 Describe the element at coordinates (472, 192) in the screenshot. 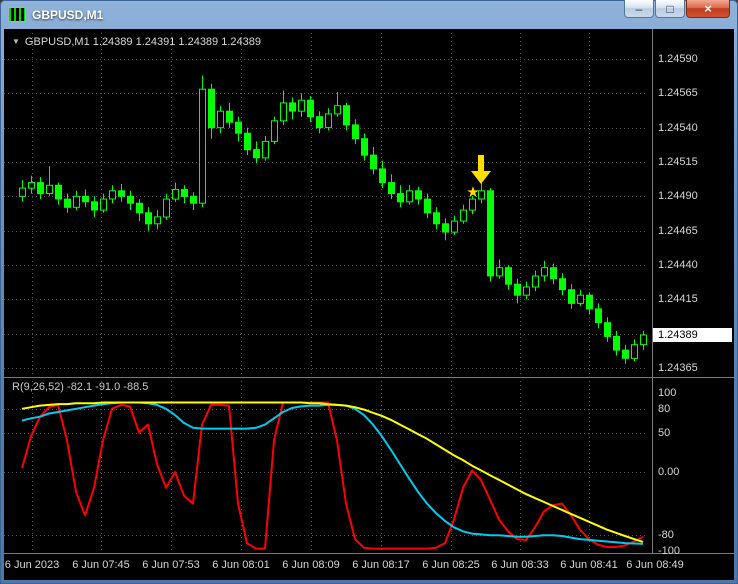

I see `star-icon: ★` at that location.